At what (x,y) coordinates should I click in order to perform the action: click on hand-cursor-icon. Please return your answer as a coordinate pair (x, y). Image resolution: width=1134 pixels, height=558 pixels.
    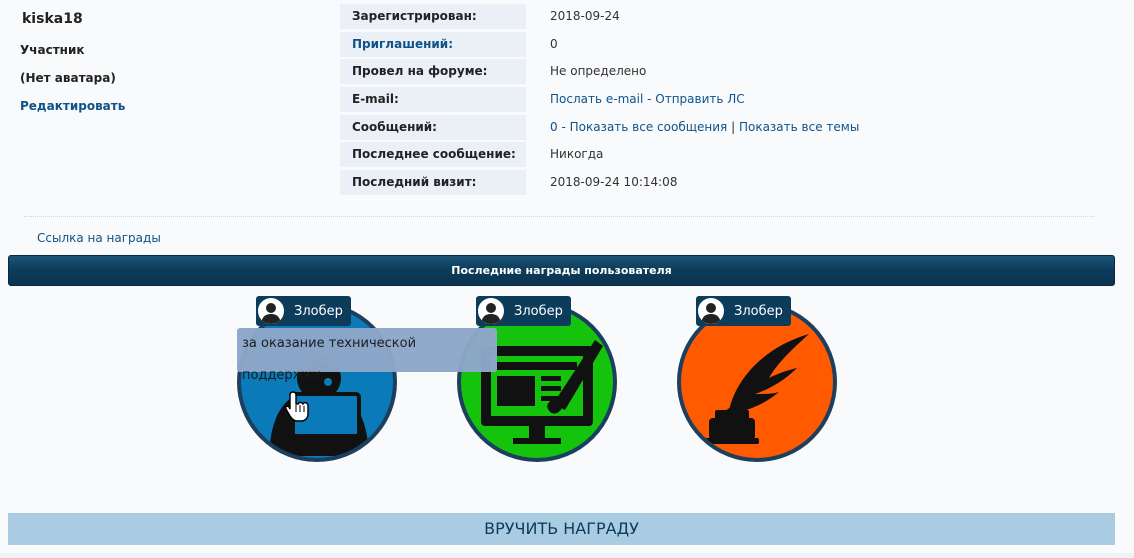
    Looking at the image, I should click on (297, 406).